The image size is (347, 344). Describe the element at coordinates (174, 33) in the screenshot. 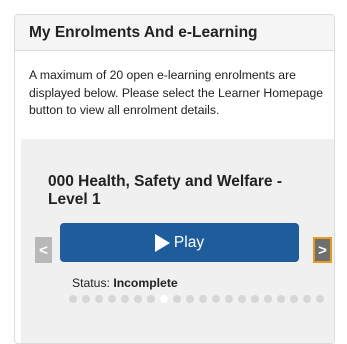

I see `panel-title: My Enrolments And e-Learning` at that location.